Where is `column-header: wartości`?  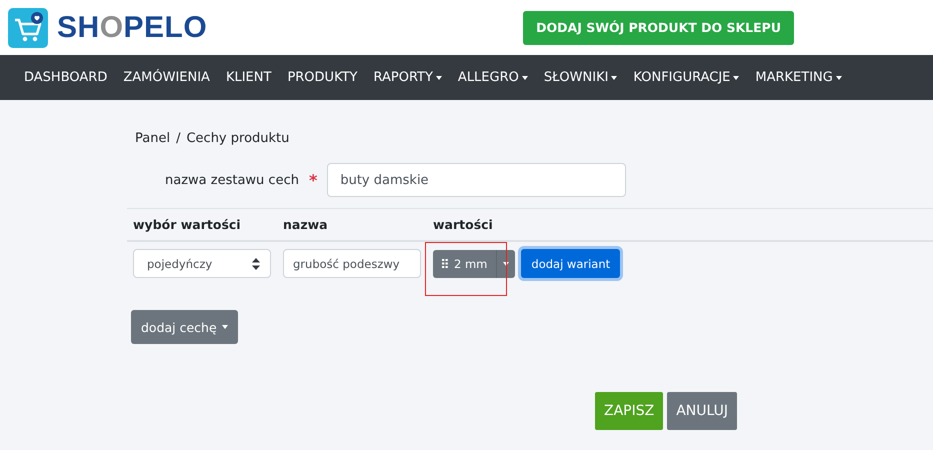 column-header: wartości is located at coordinates (463, 224).